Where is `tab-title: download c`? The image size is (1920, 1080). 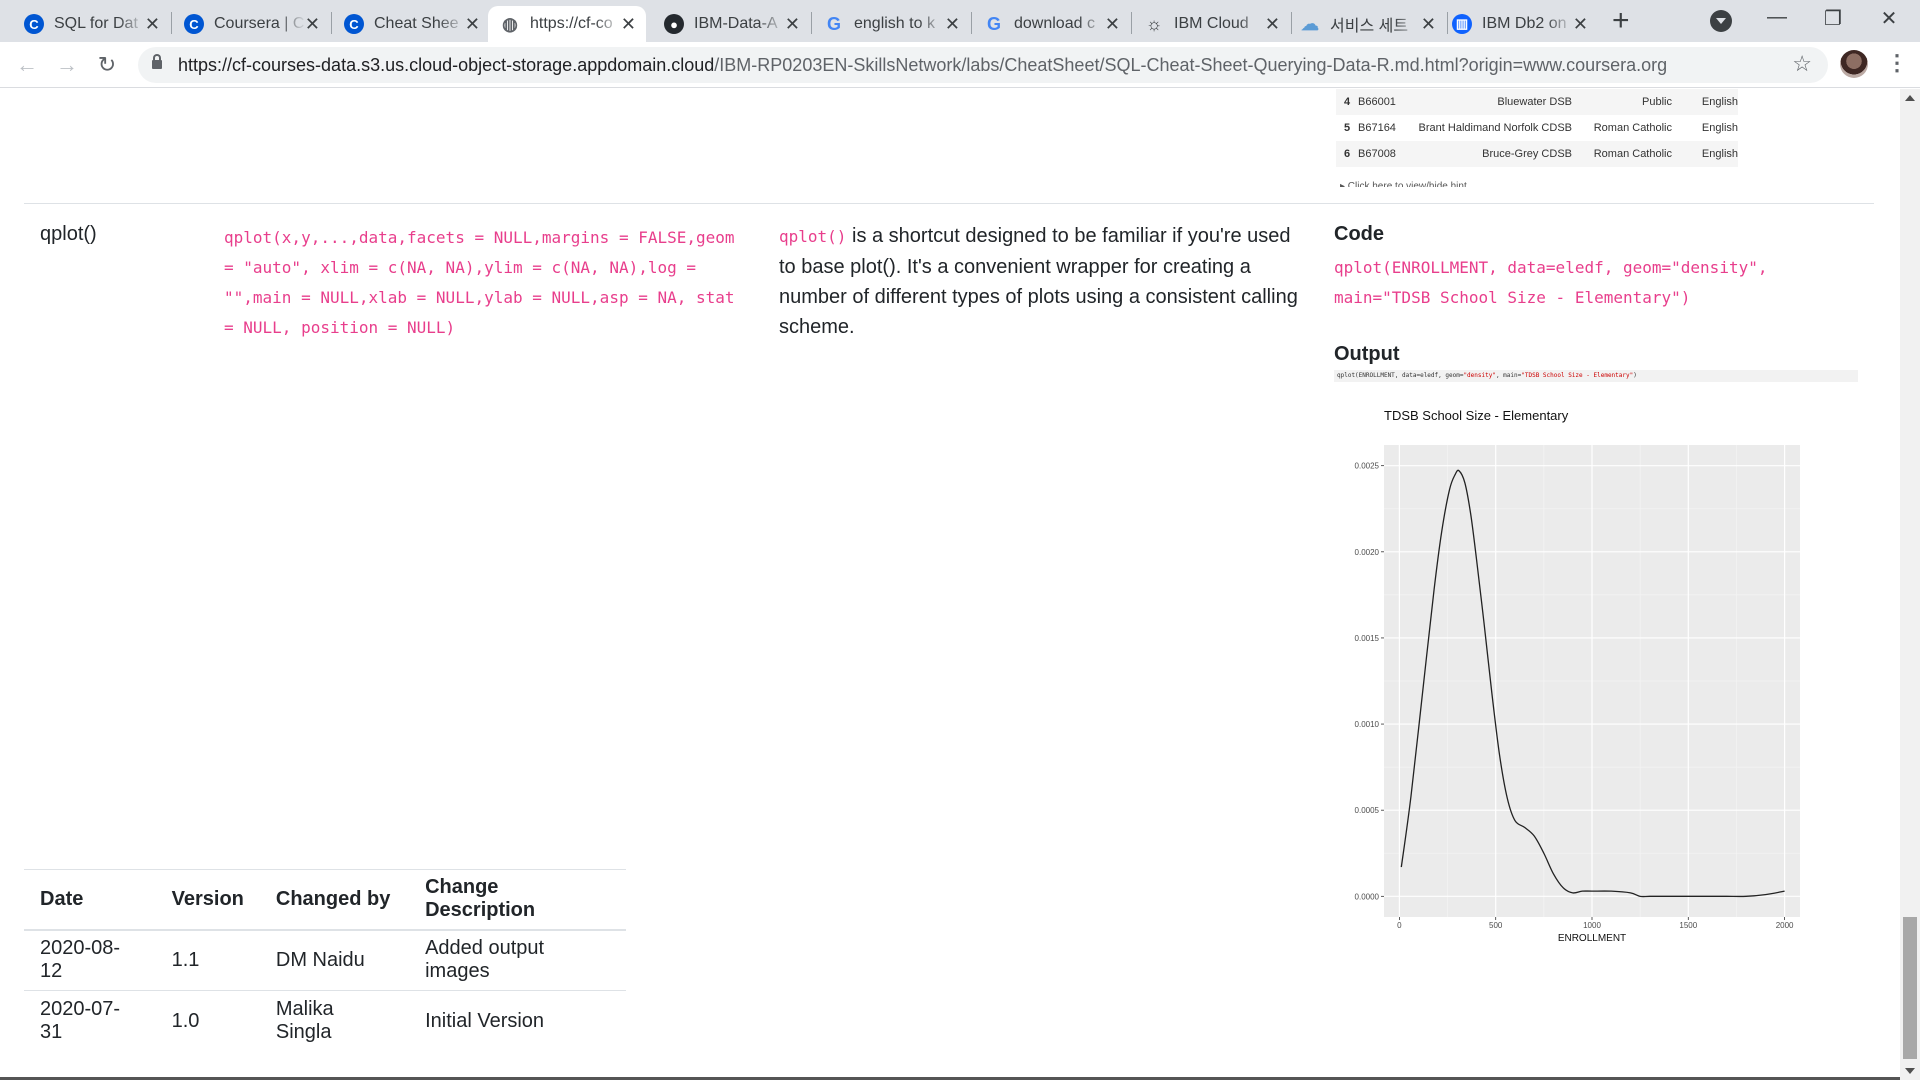 tab-title: download c is located at coordinates (1054, 23).